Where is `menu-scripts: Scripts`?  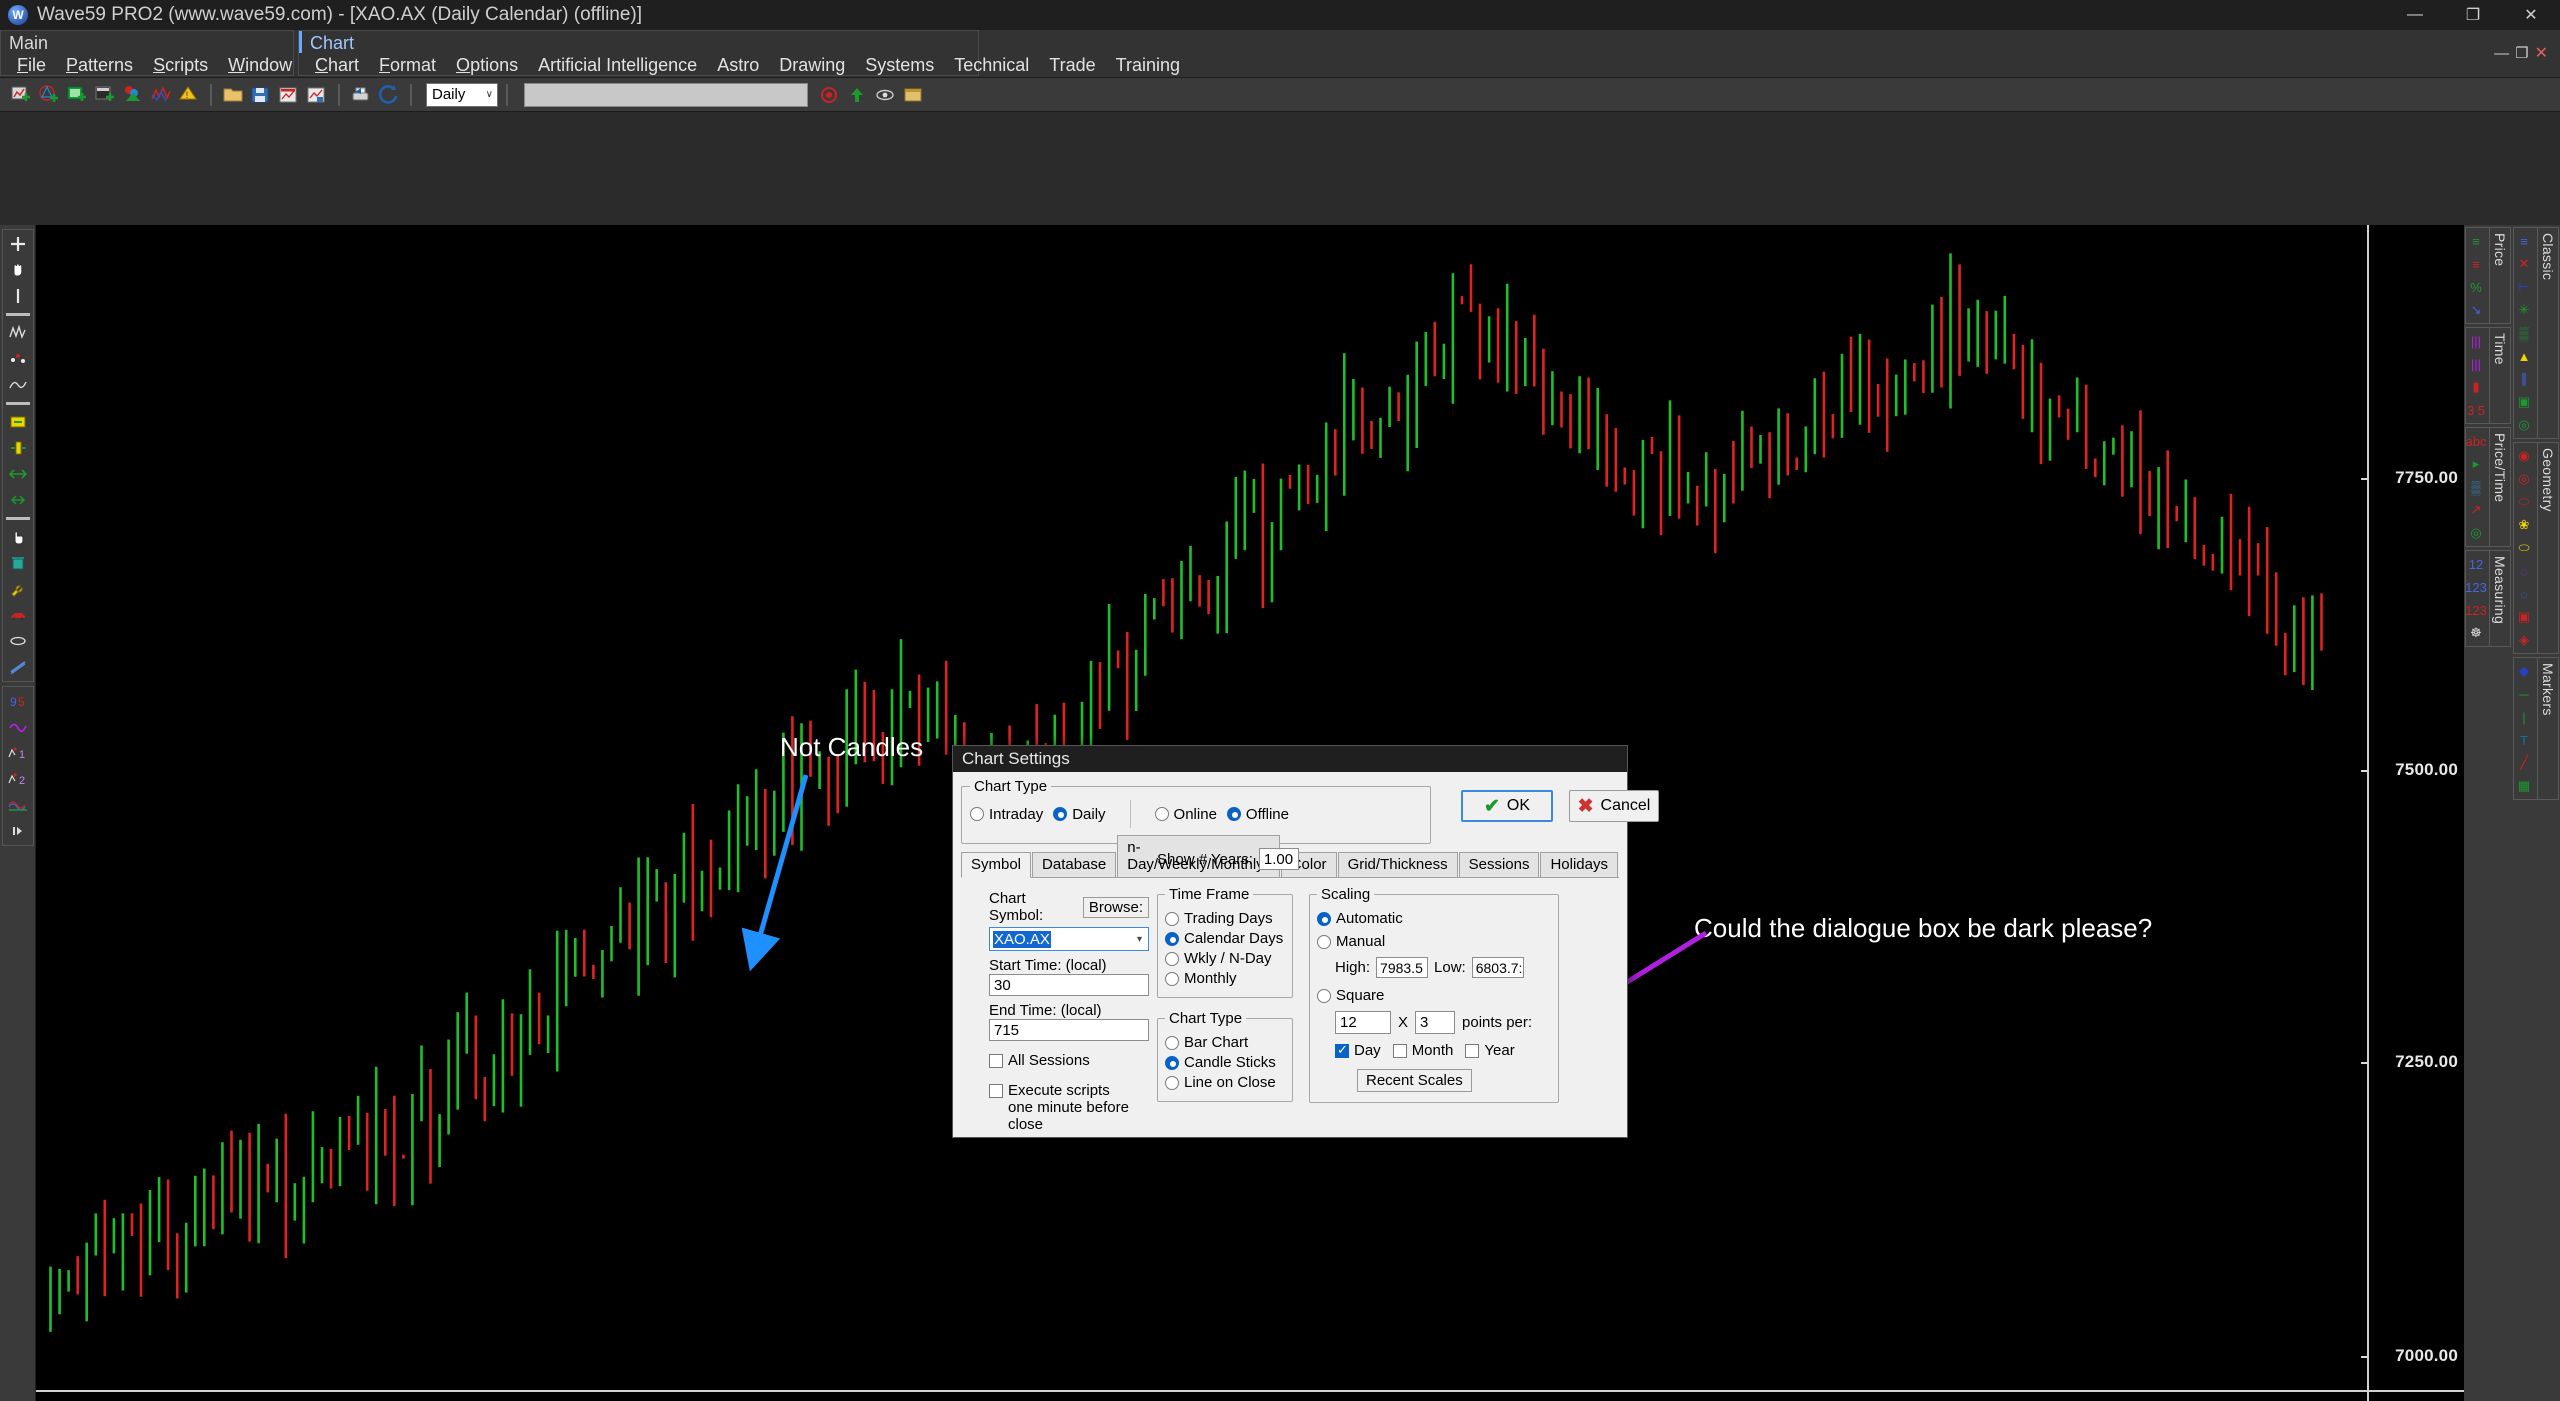 menu-scripts: Scripts is located at coordinates (180, 65).